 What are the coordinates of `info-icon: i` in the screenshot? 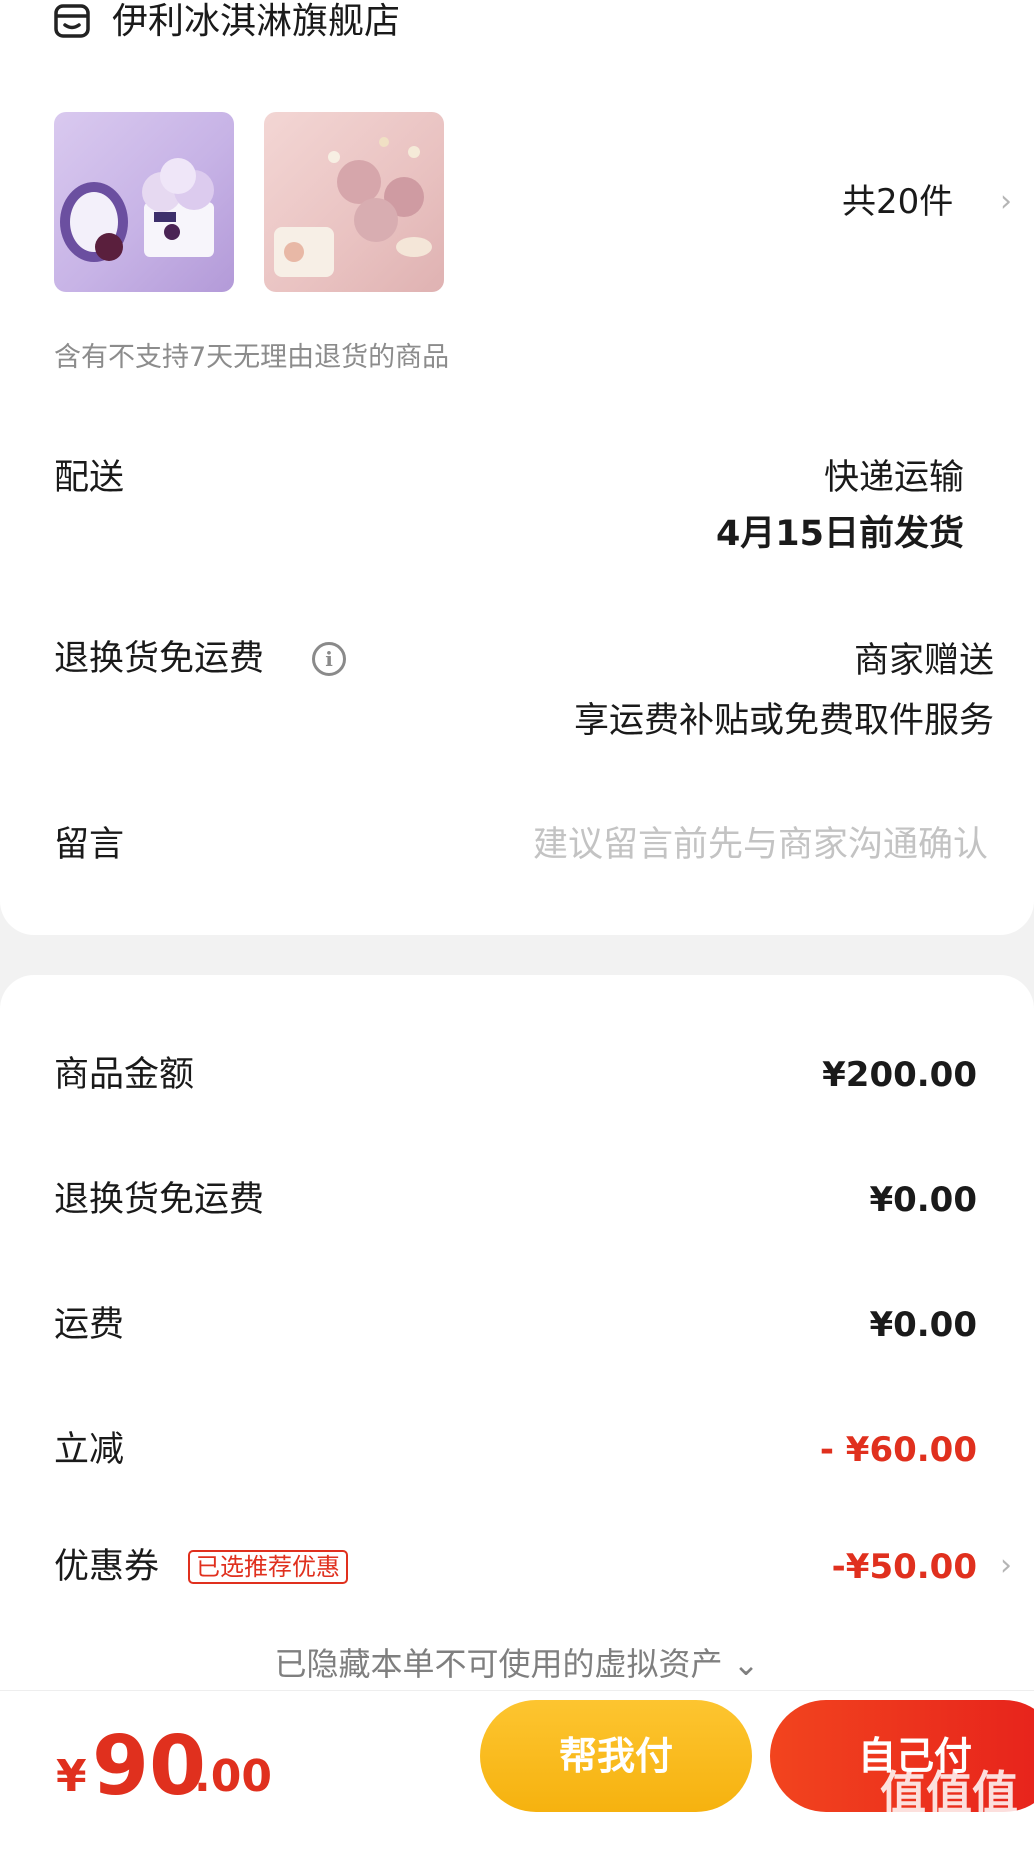 It's located at (329, 659).